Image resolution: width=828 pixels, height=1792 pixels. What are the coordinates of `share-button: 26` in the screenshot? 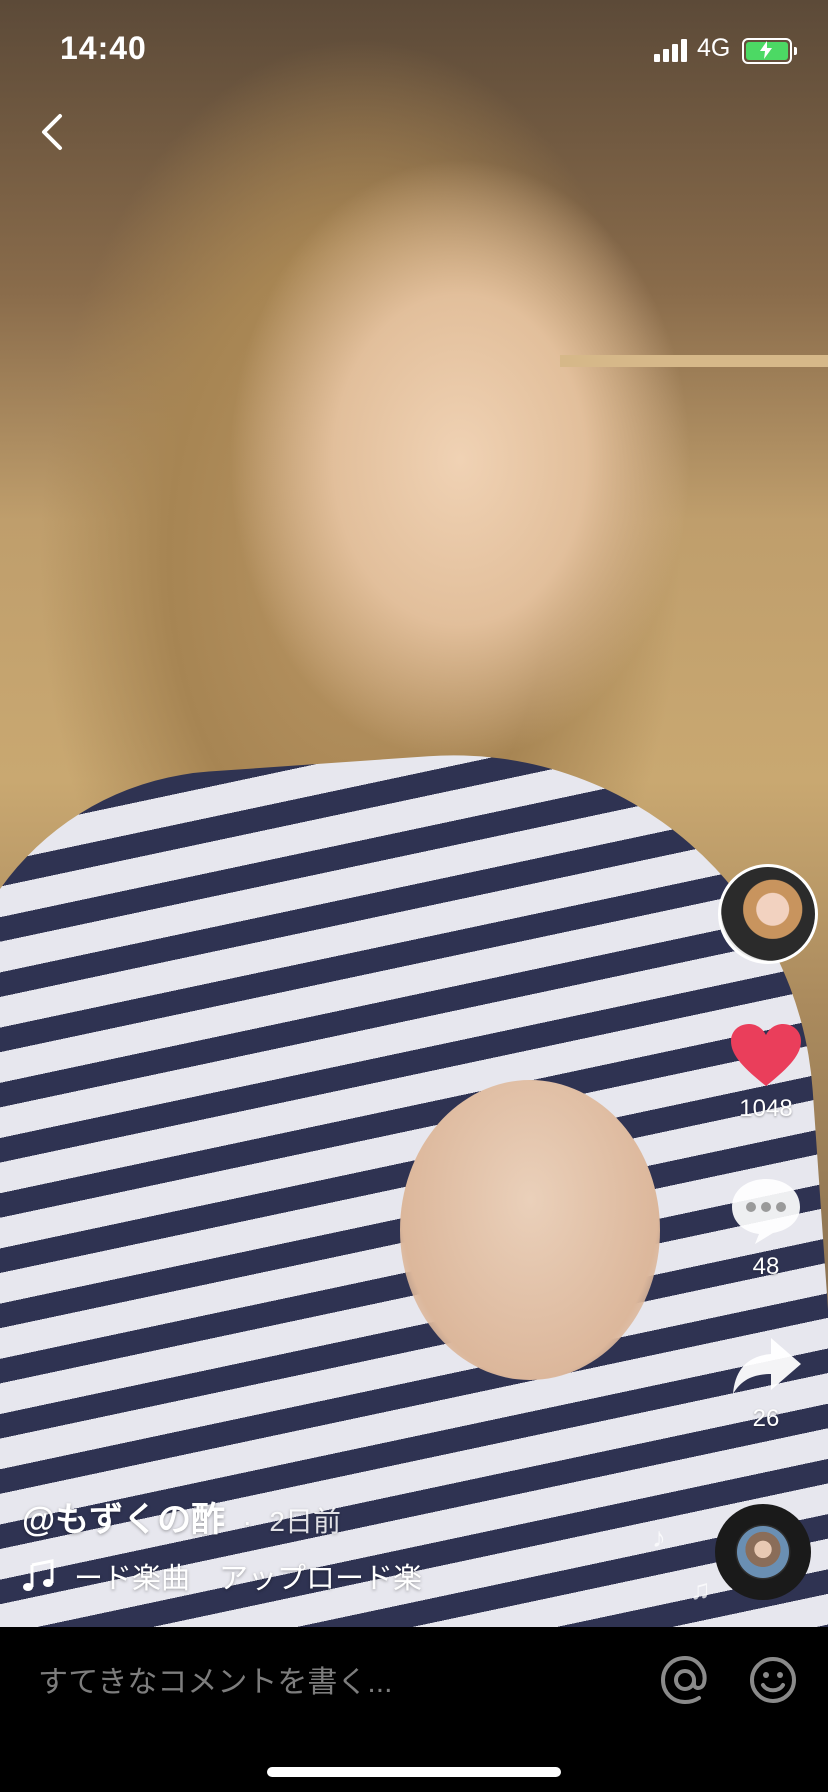 It's located at (766, 1383).